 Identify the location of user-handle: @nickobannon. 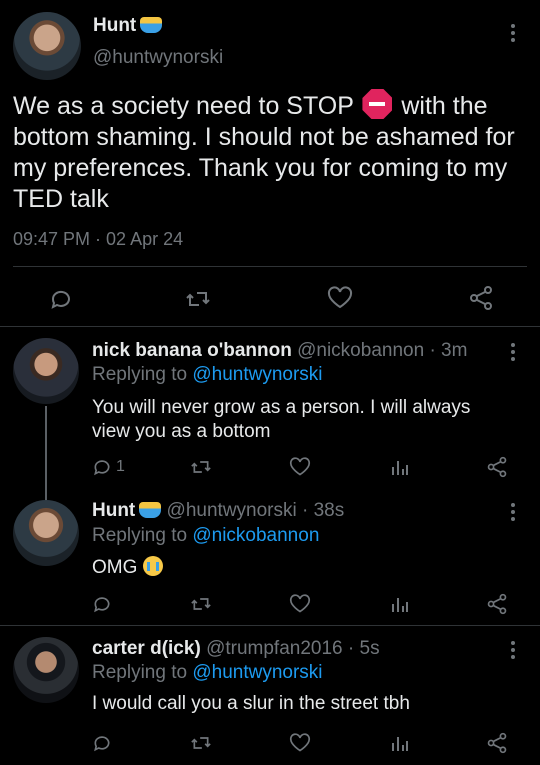
(360, 350).